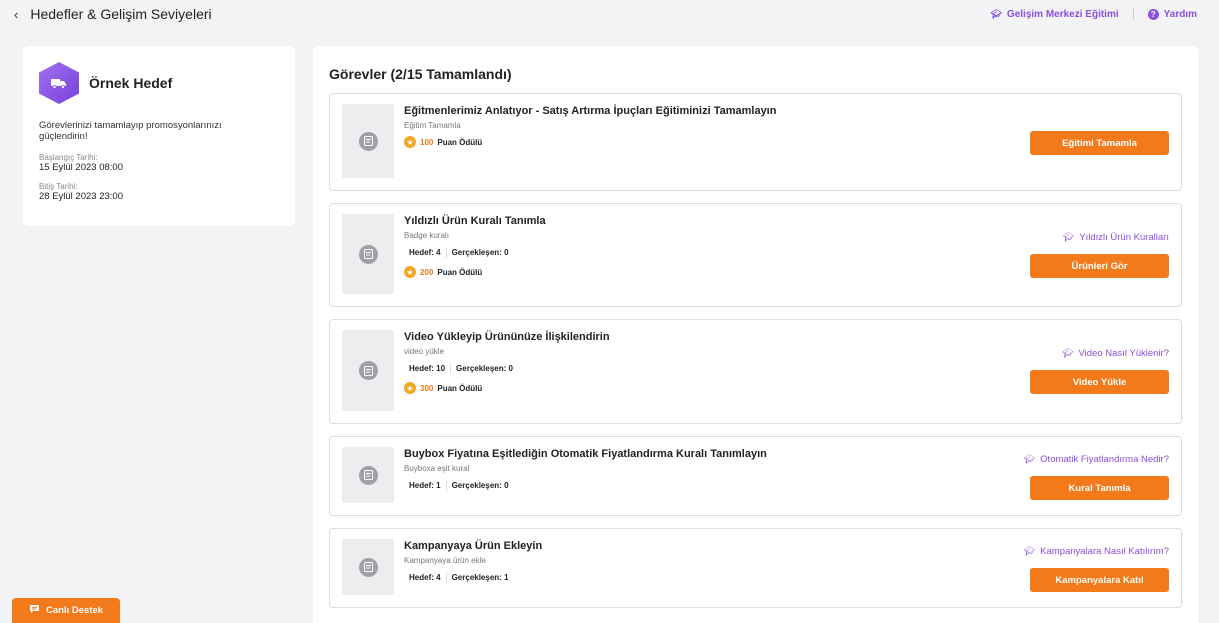 The height and width of the screenshot is (623, 1219). What do you see at coordinates (507, 388) in the screenshot?
I see `task-reward: ★ 300 Puan Ödülü` at bounding box center [507, 388].